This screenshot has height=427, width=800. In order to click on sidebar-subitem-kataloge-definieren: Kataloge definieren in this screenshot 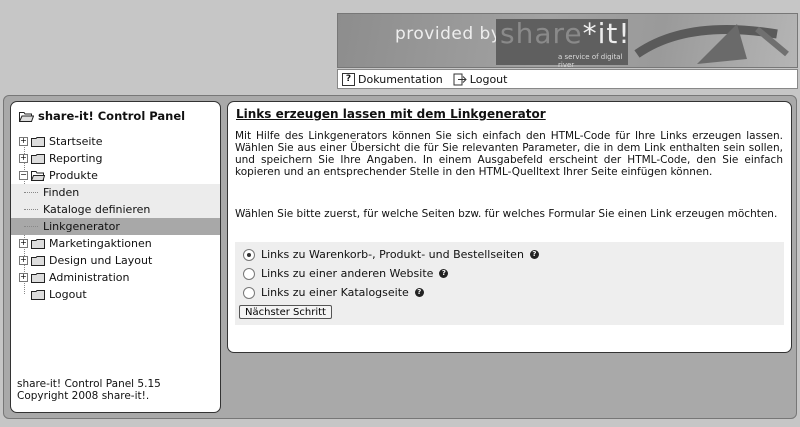, I will do `click(115, 209)`.